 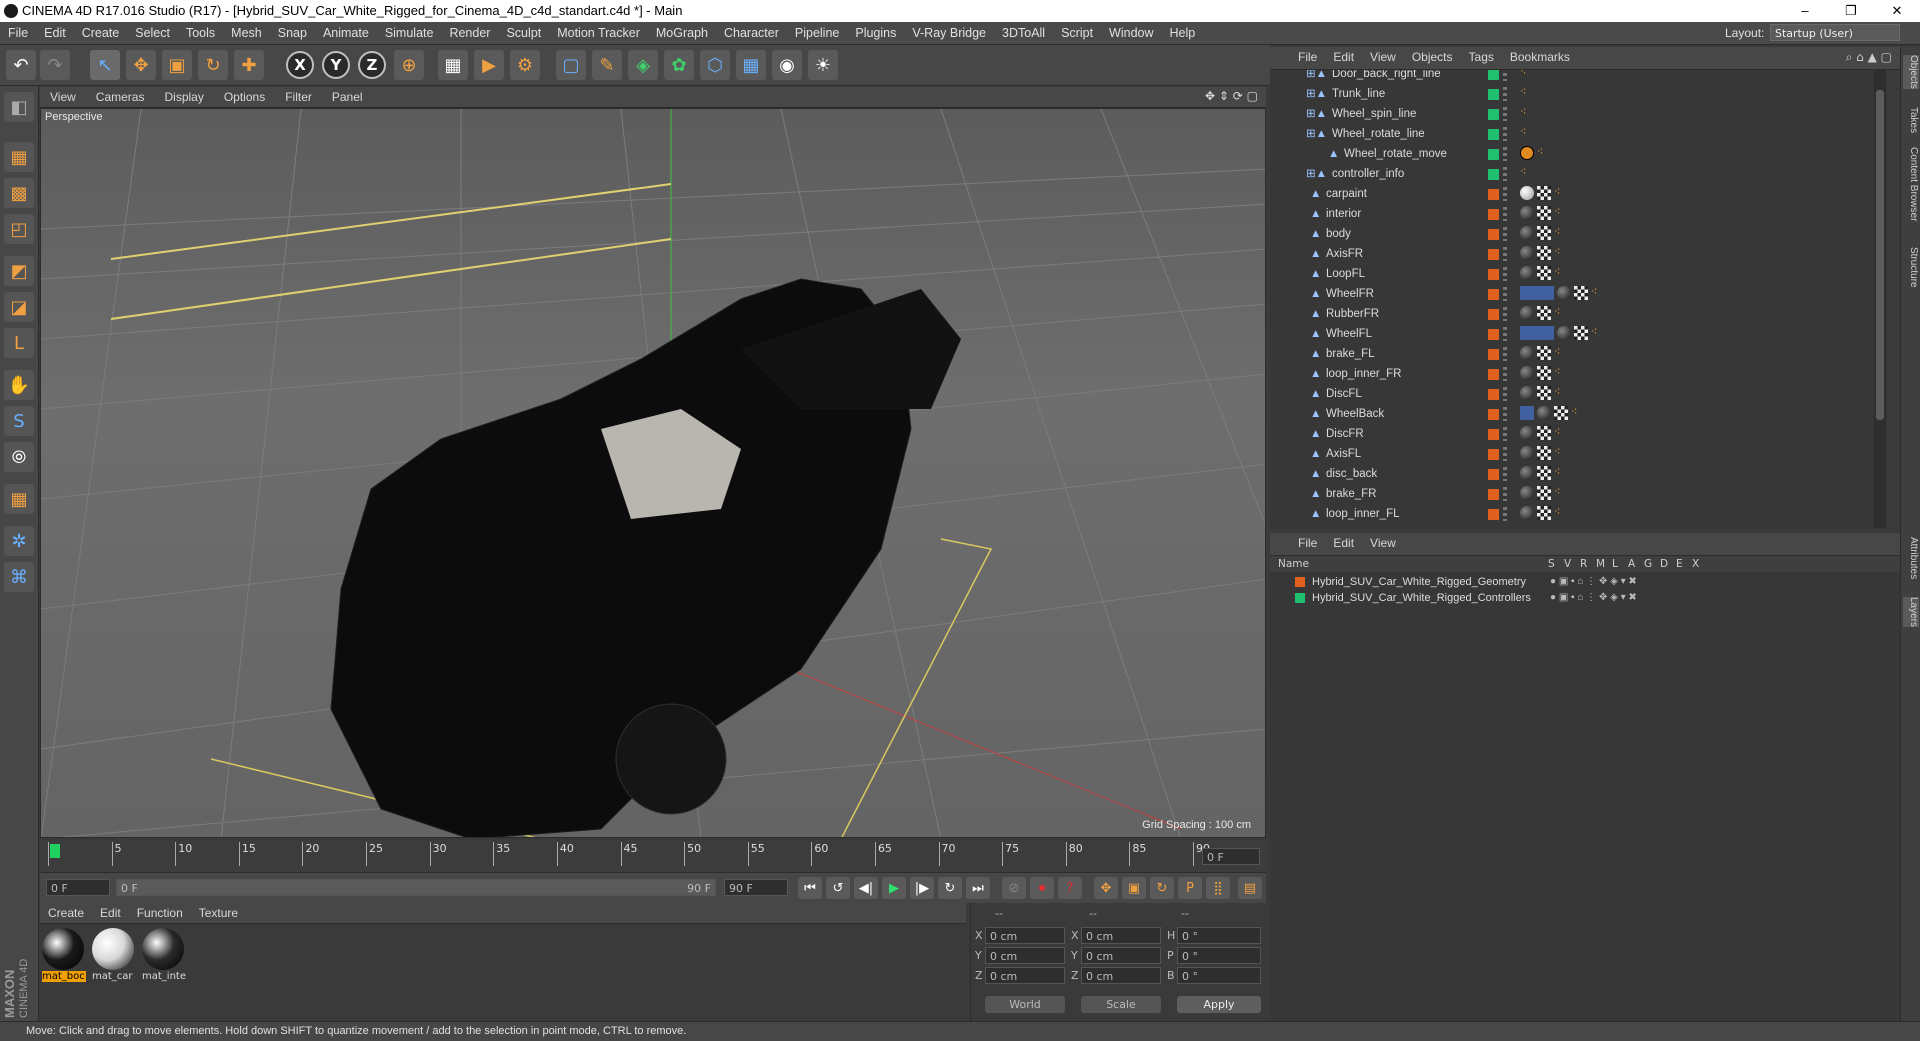 I want to click on playhead, so click(x=55, y=851).